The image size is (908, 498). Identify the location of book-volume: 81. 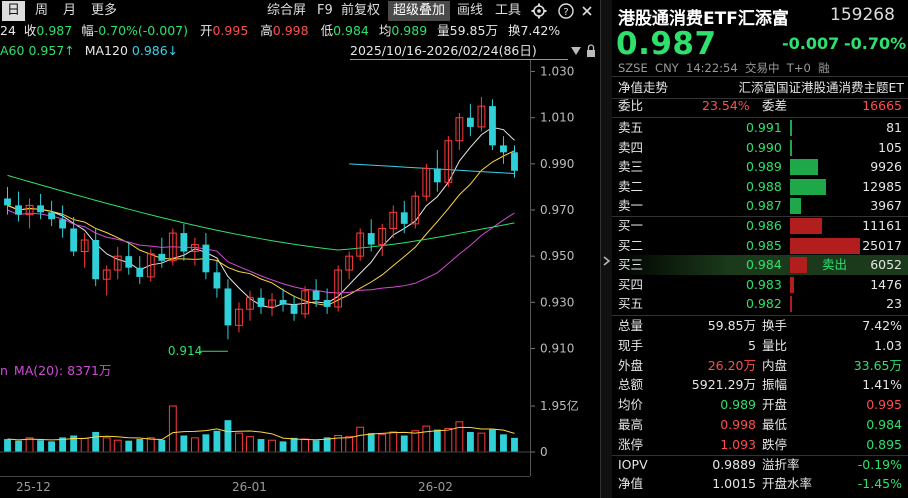
(894, 127).